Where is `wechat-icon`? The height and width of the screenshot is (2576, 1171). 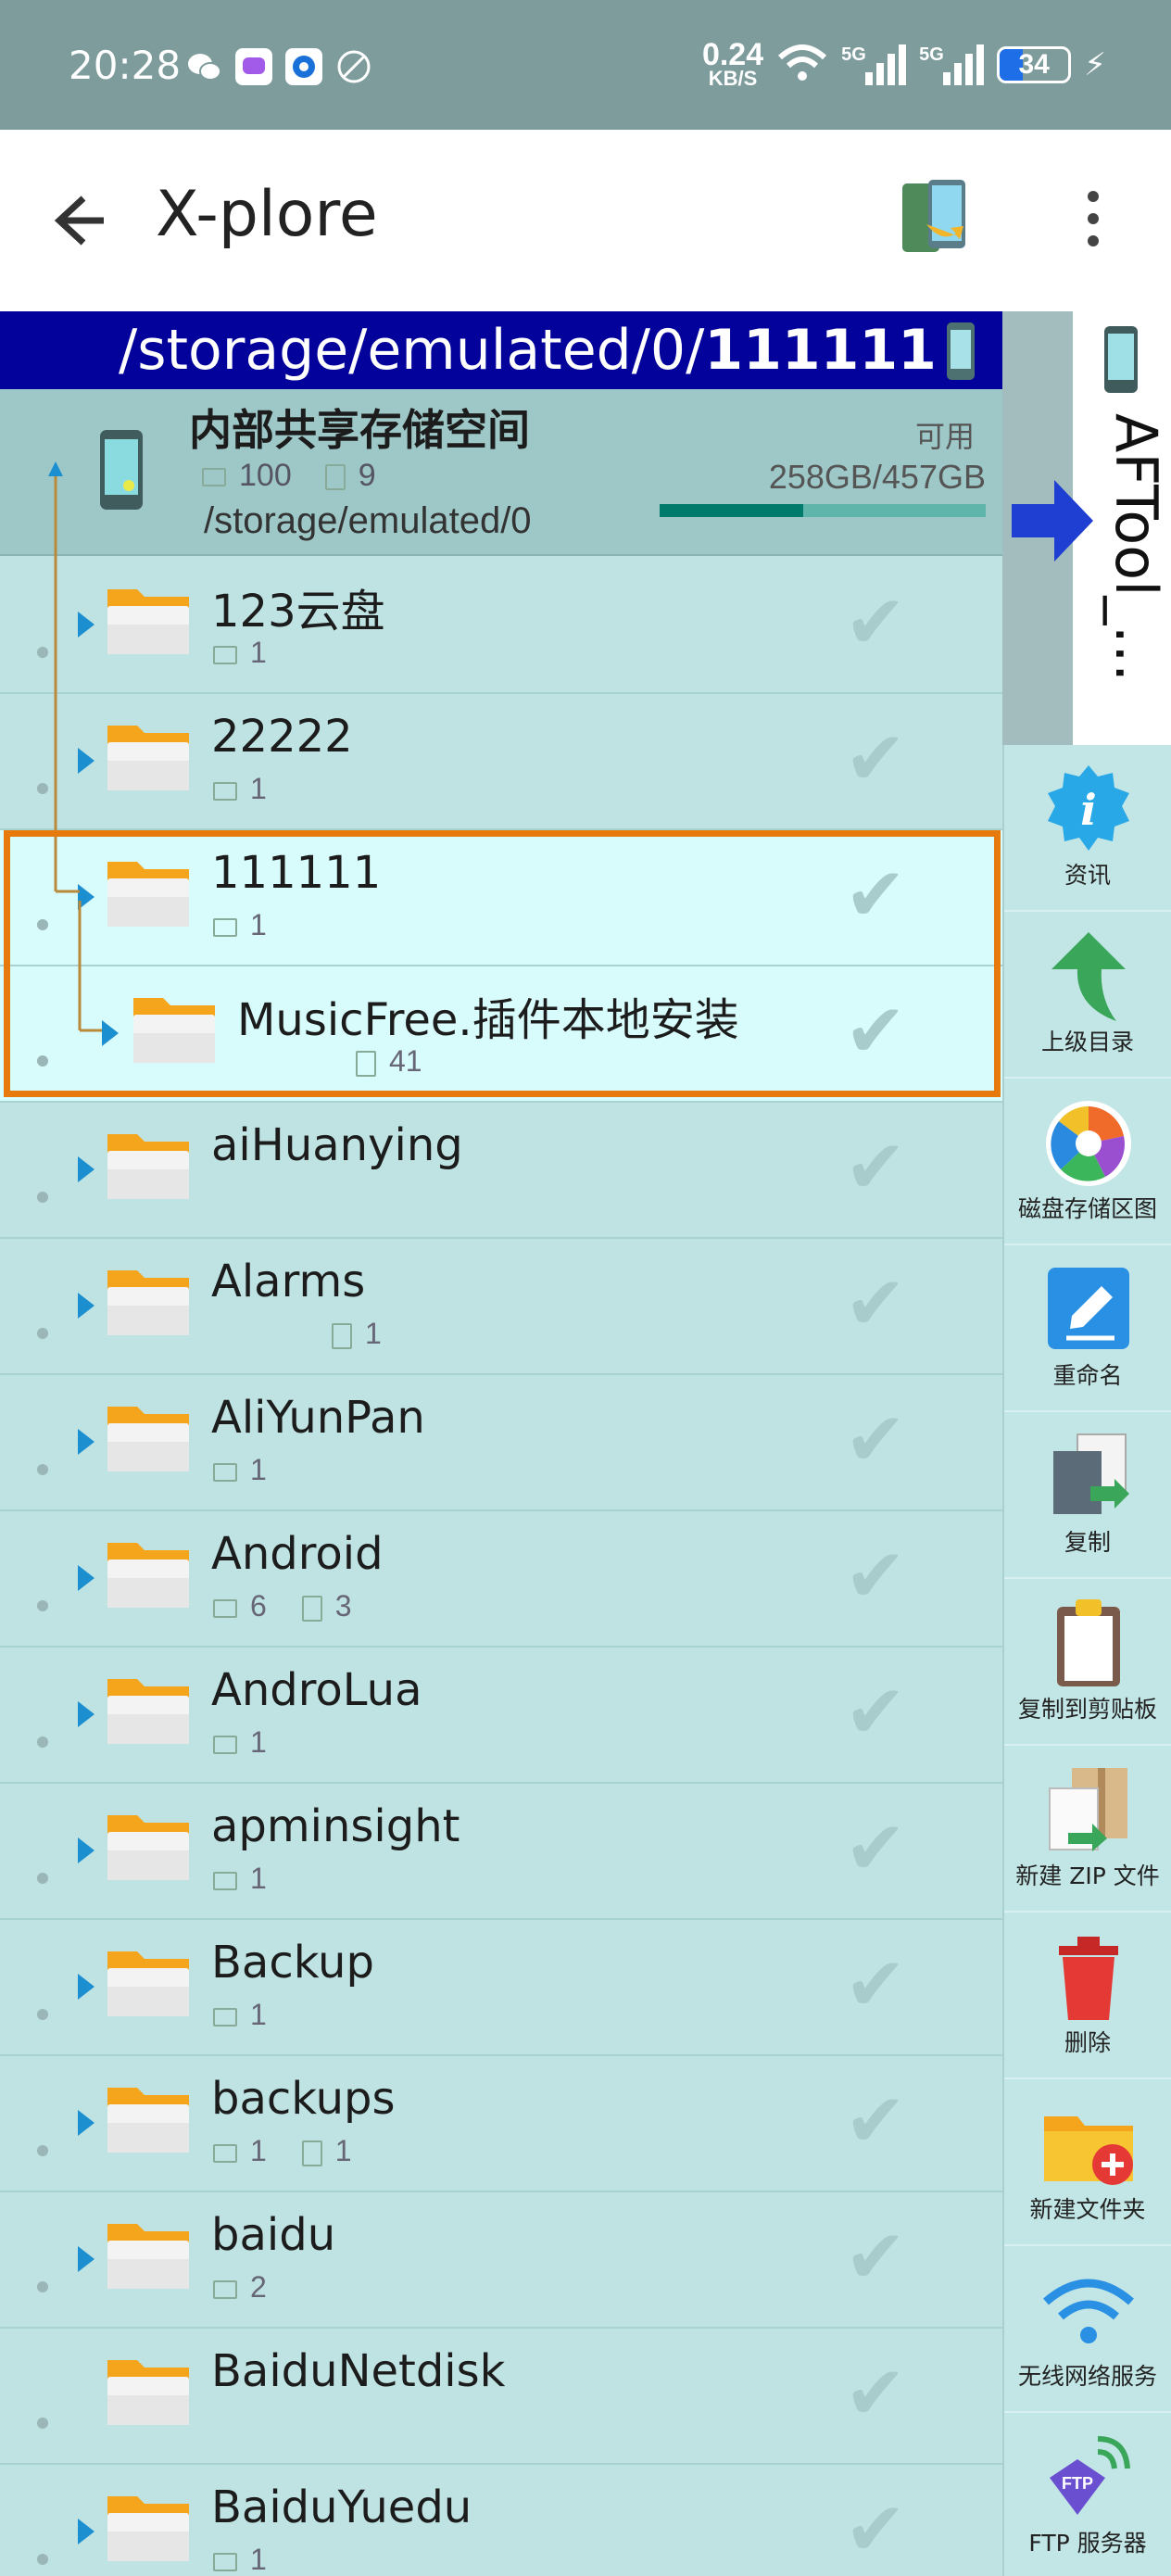
wechat-icon is located at coordinates (204, 66).